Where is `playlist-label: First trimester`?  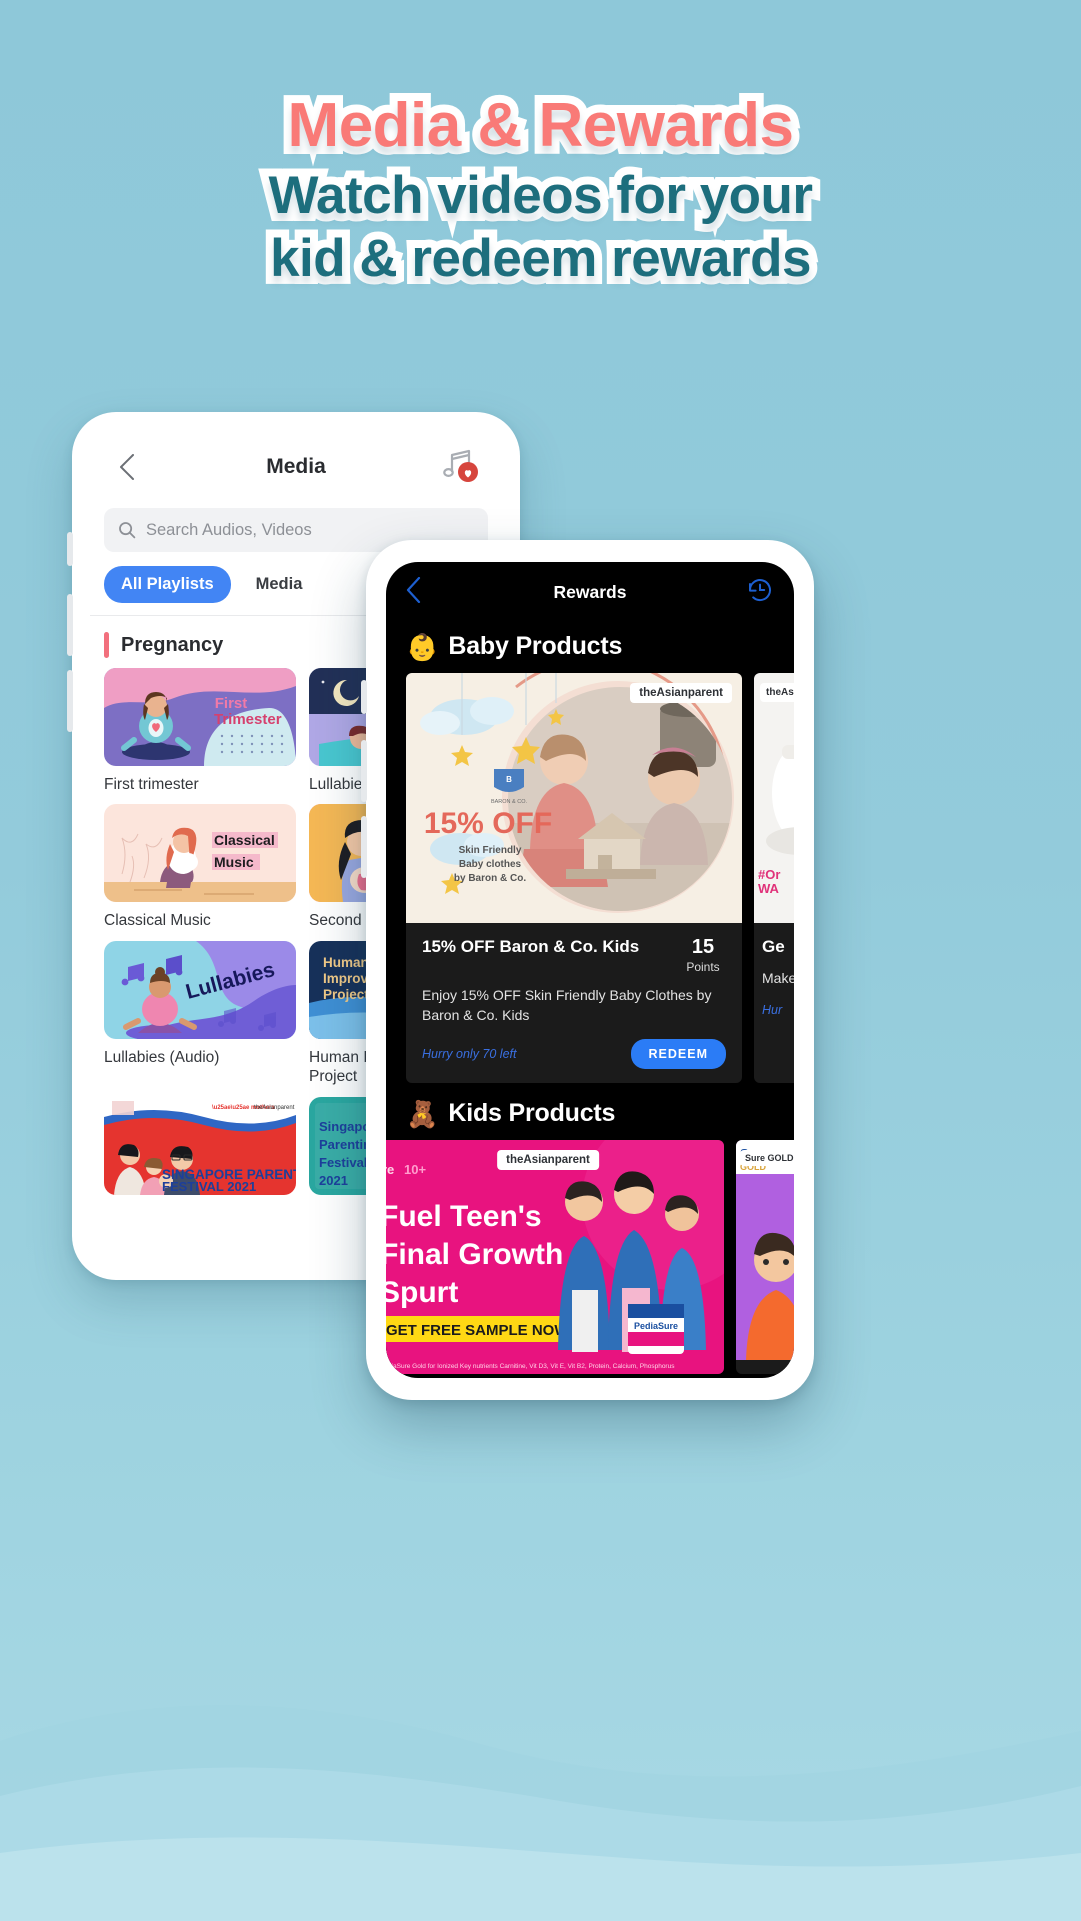
playlist-label: First trimester is located at coordinates (151, 784).